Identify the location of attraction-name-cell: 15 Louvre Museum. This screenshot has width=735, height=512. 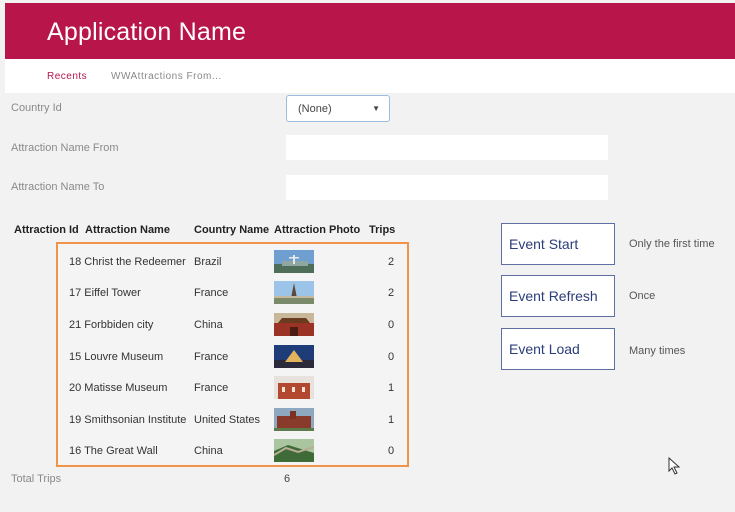
(116, 357).